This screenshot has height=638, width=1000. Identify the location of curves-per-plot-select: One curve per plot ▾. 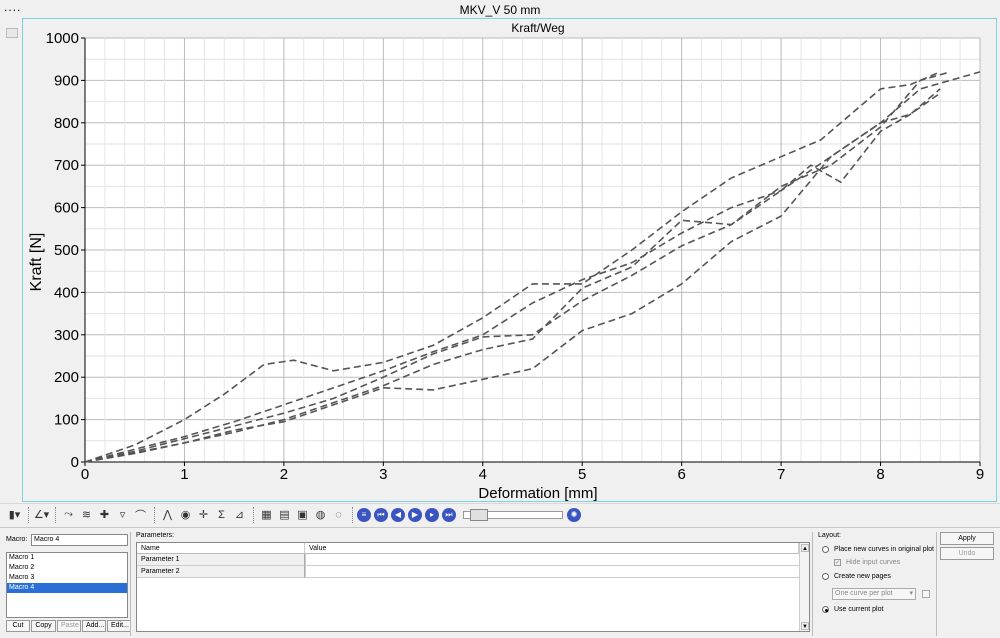
(874, 594).